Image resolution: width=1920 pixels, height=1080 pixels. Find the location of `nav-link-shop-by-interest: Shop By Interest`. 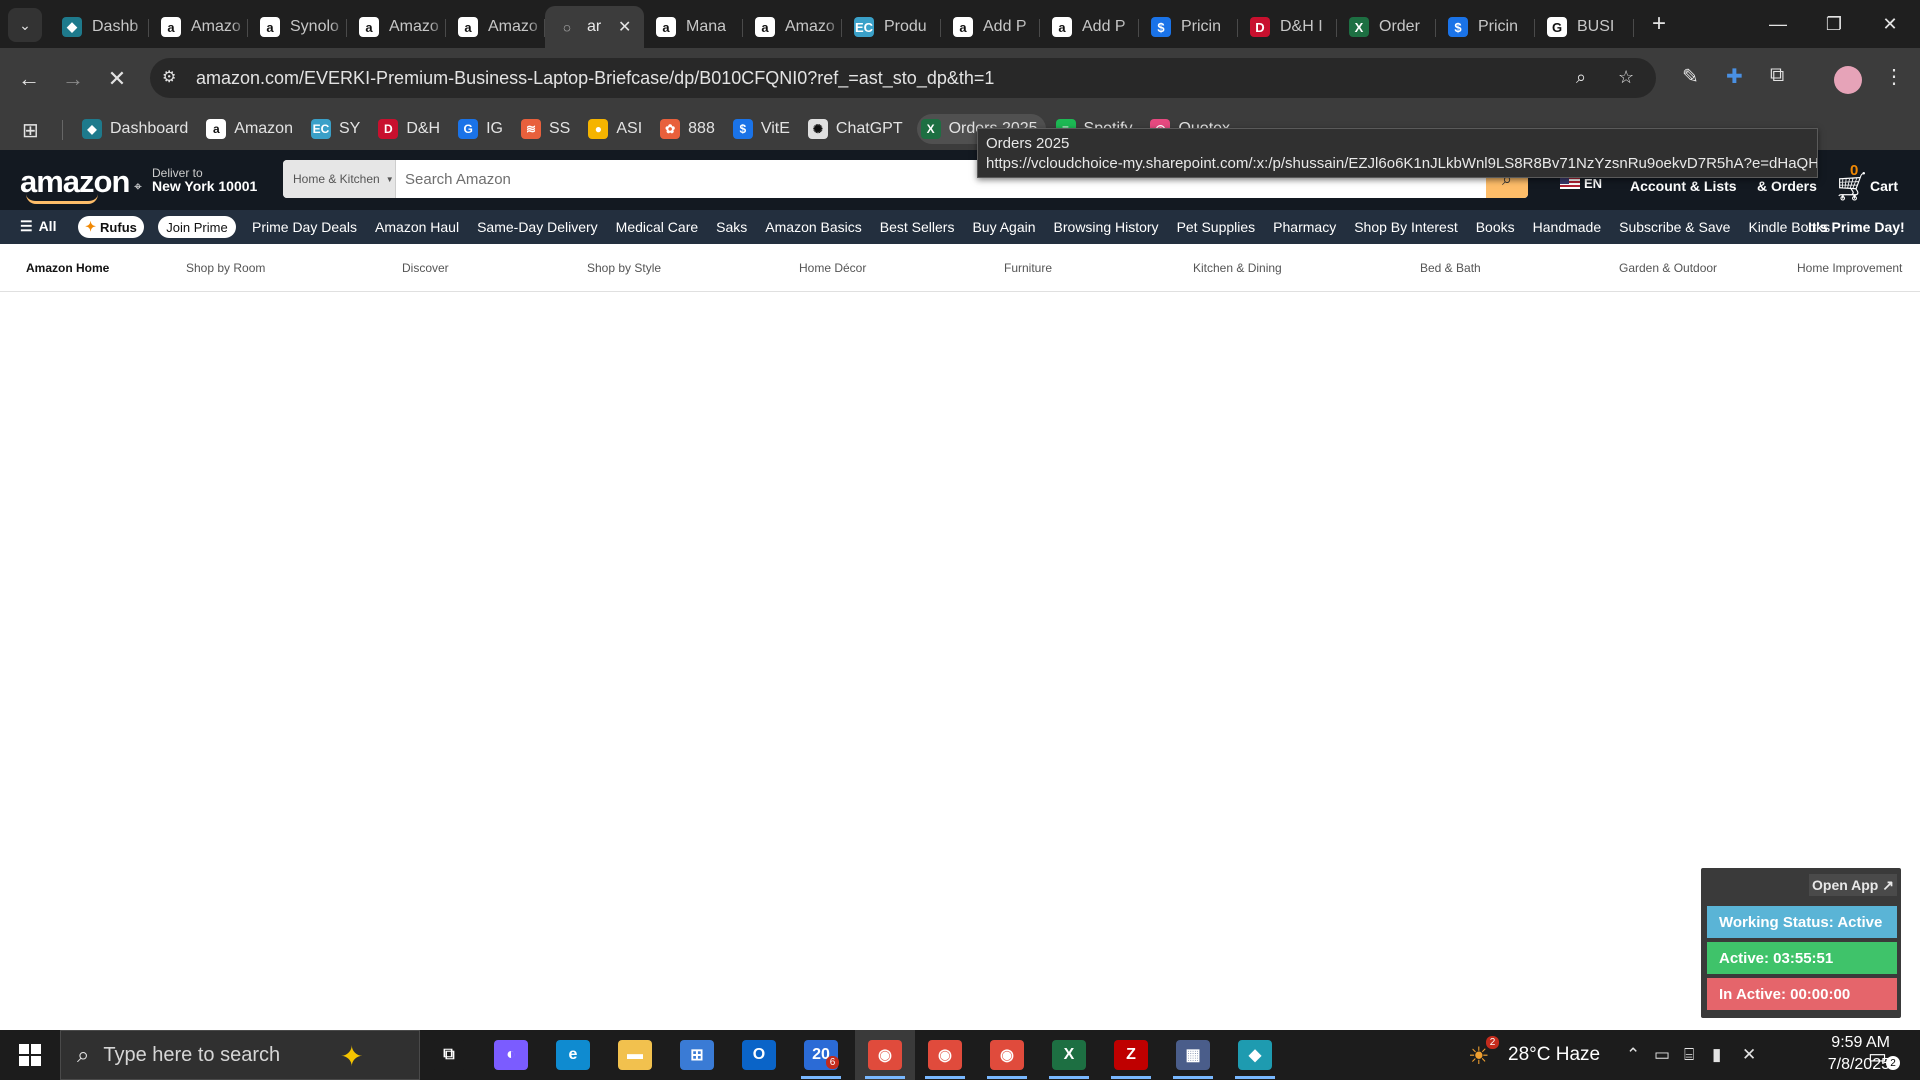

nav-link-shop-by-interest: Shop By Interest is located at coordinates (1406, 227).